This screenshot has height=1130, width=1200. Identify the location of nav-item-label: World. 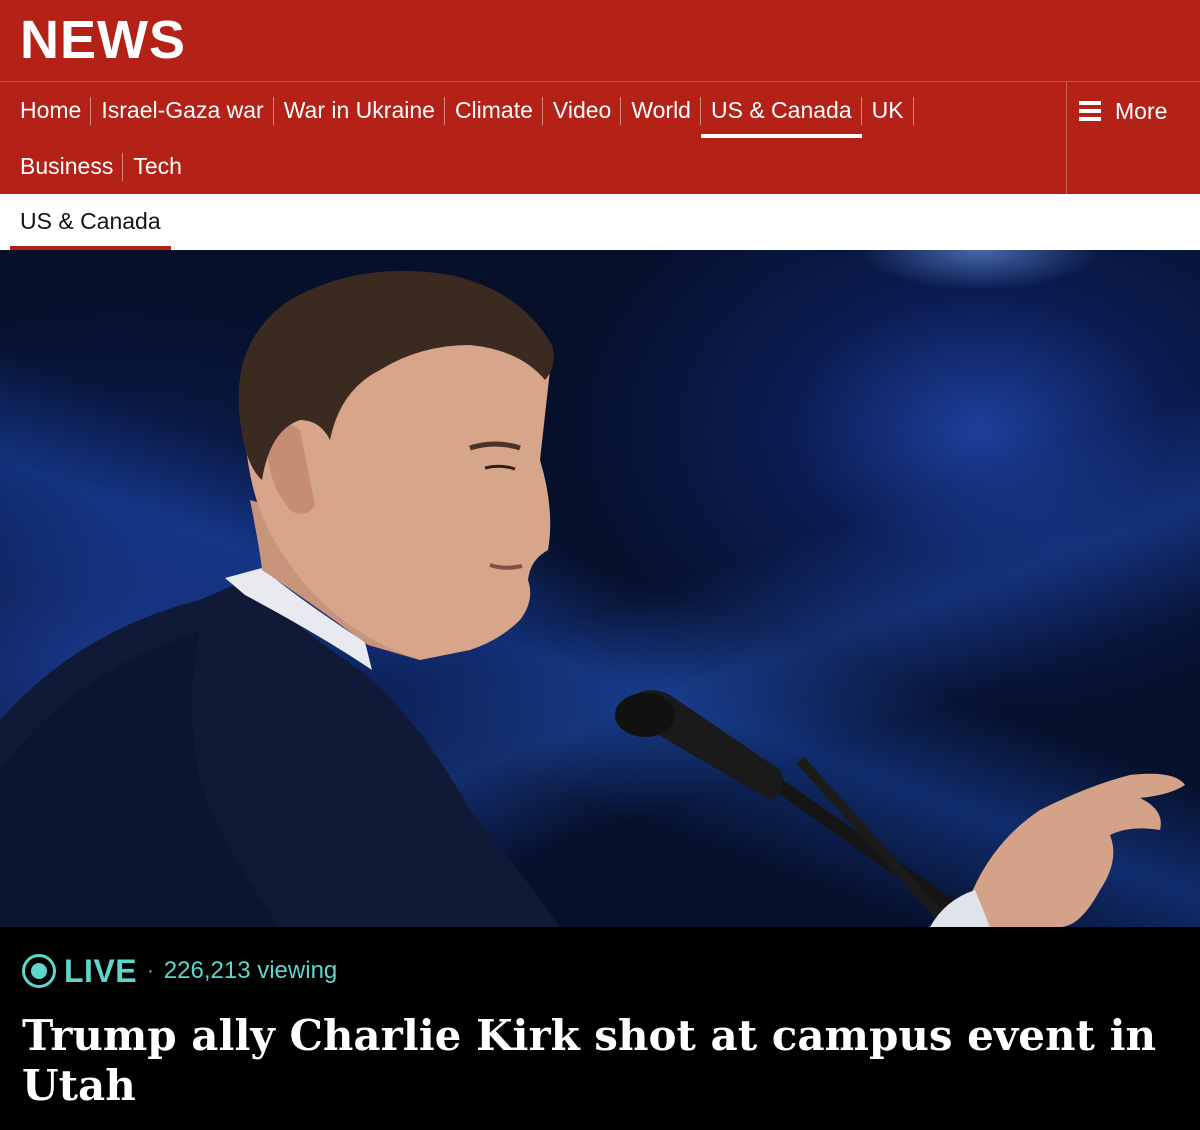
(661, 110).